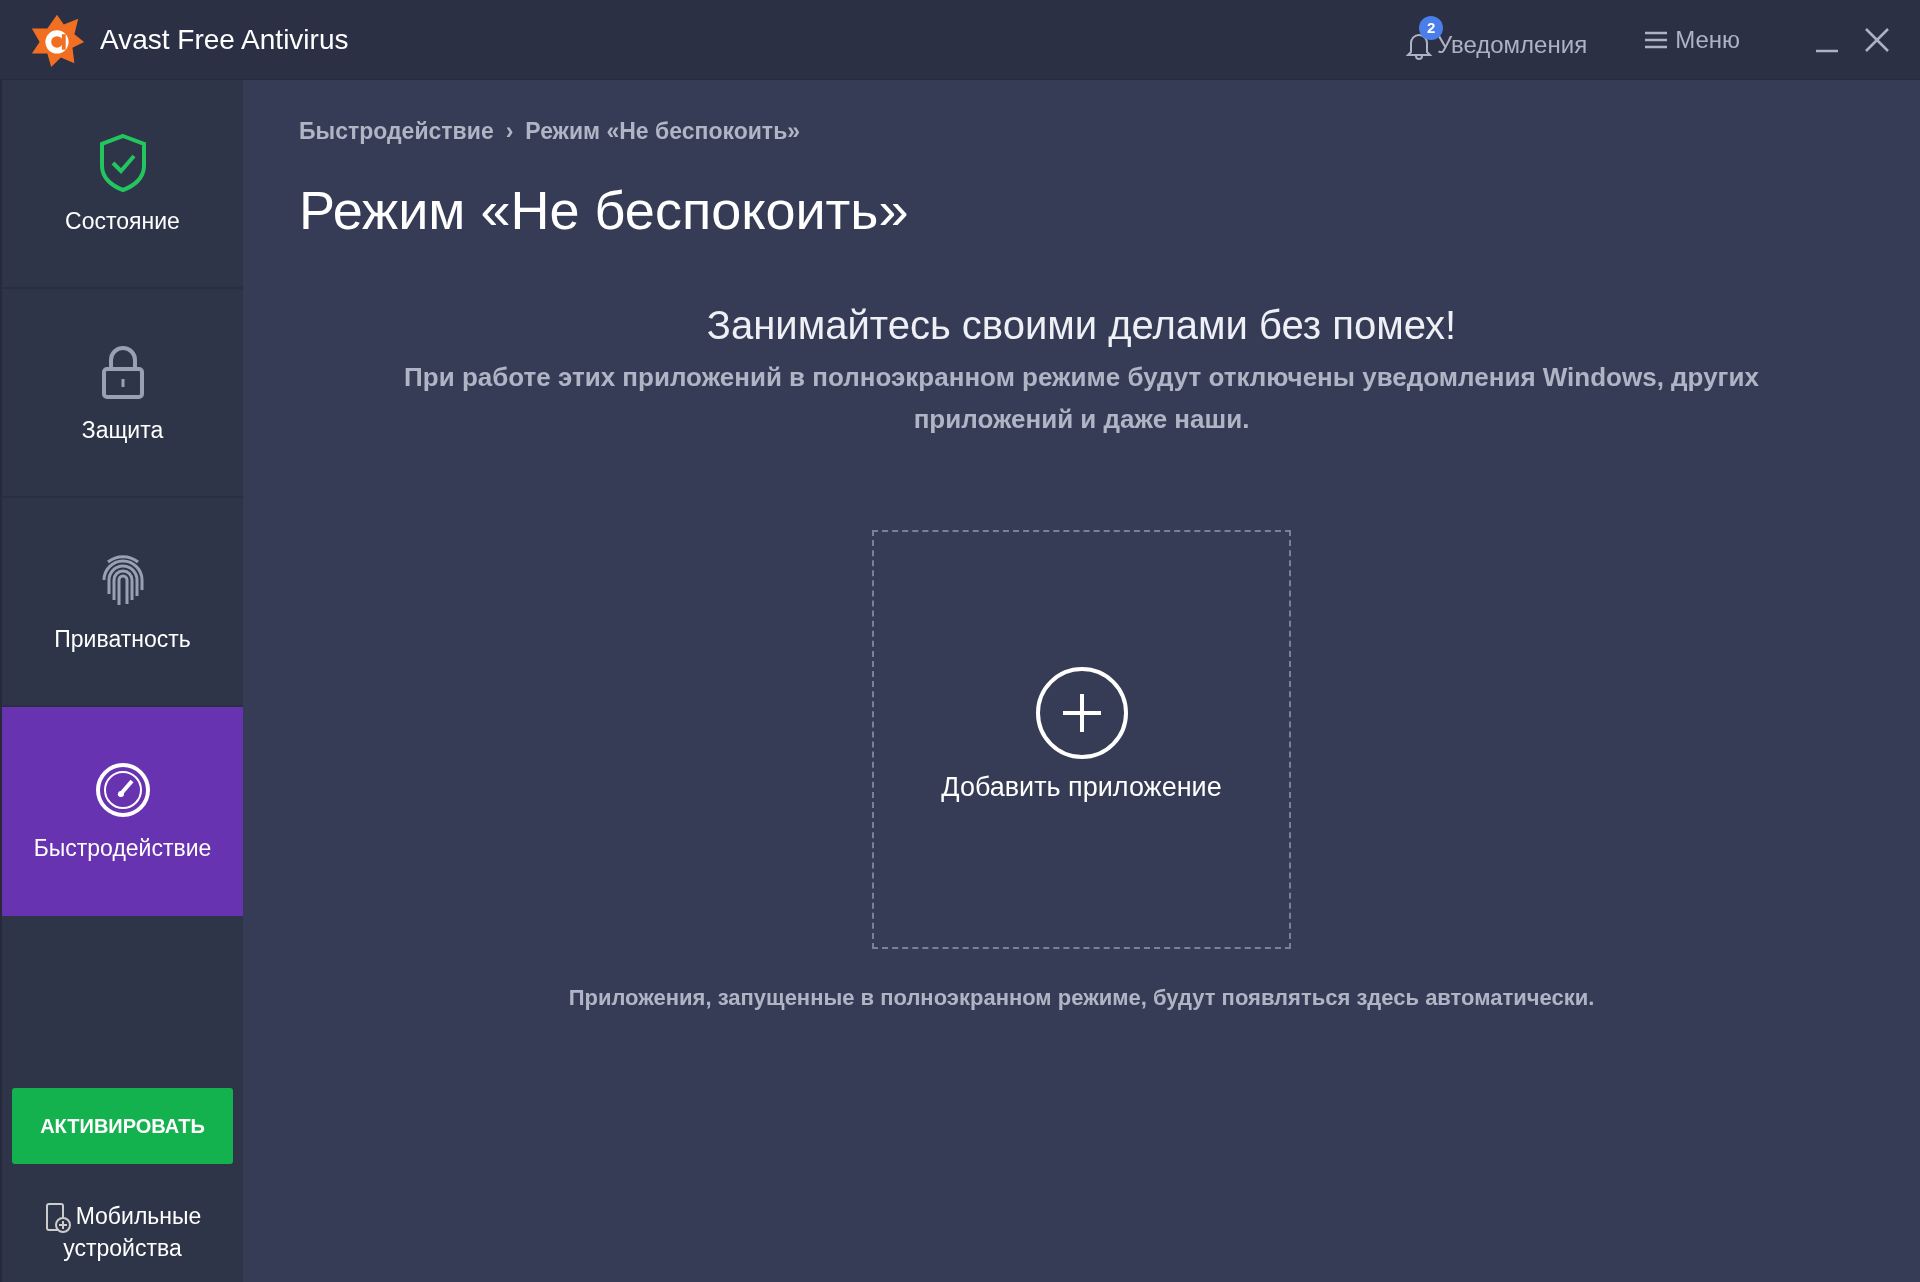  Describe the element at coordinates (1081, 398) in the screenshot. I see `description: При работе этих приложений в полноэкранном режиме будут отключены уведомления Windows, других приложений и даже наши.` at that location.